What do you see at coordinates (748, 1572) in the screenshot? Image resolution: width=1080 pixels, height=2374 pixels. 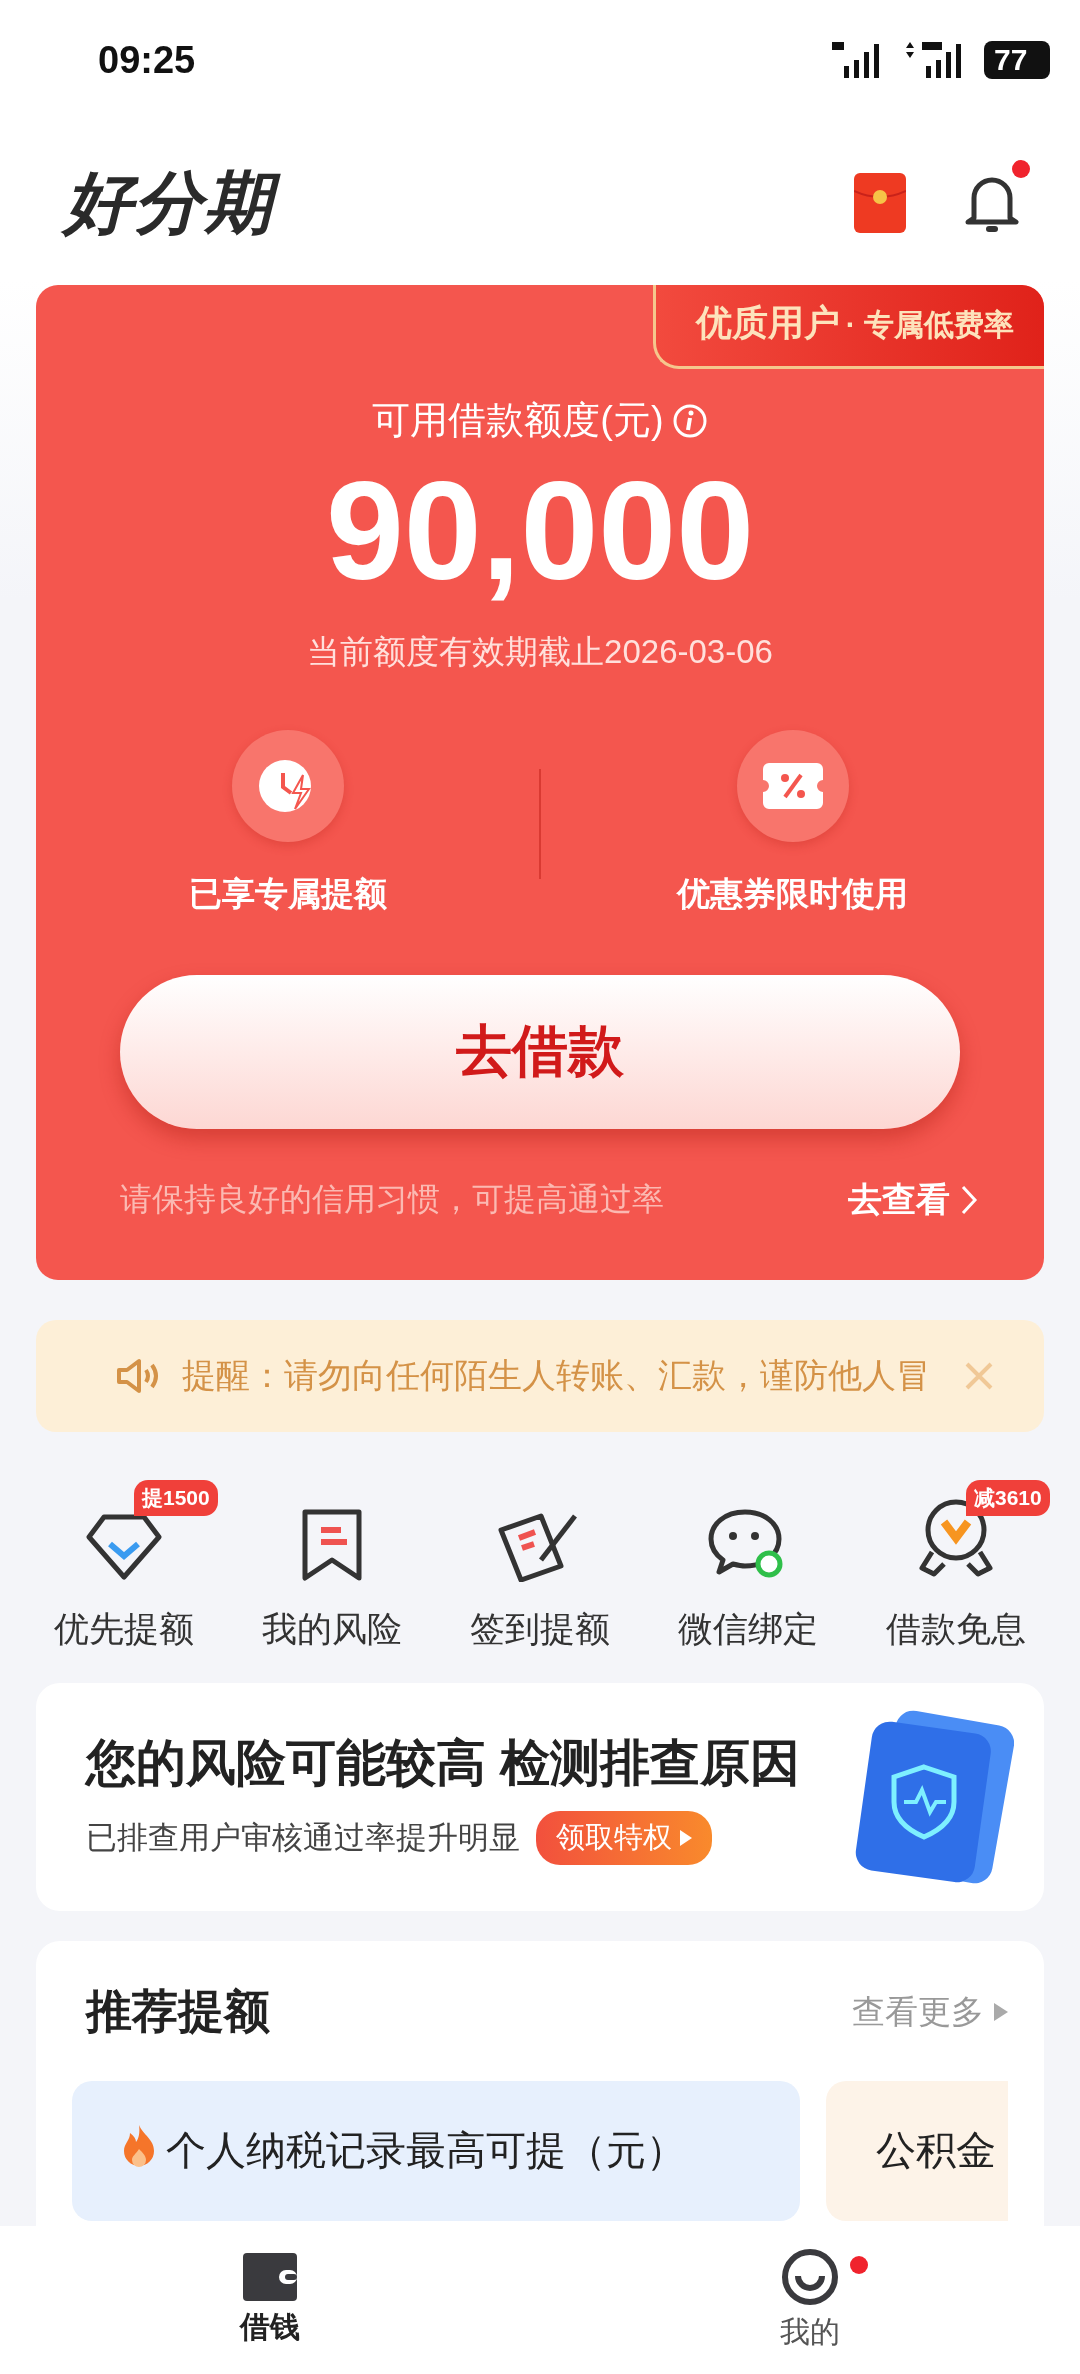 I see `shortcut-item: 微信绑定` at bounding box center [748, 1572].